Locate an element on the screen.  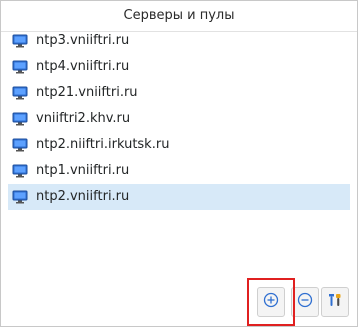
add-icon is located at coordinates (271, 302).